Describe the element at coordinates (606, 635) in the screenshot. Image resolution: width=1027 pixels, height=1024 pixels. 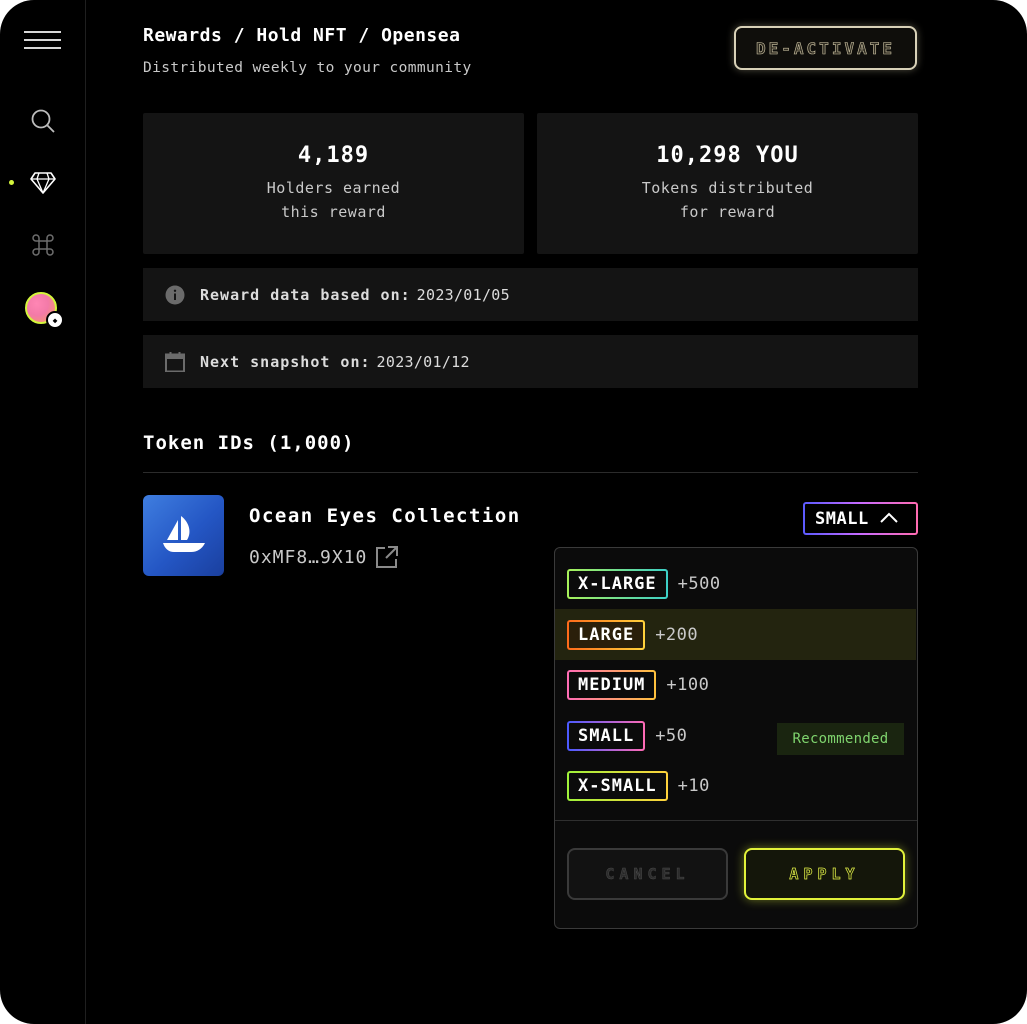
I see `option-tag: LARGE` at that location.